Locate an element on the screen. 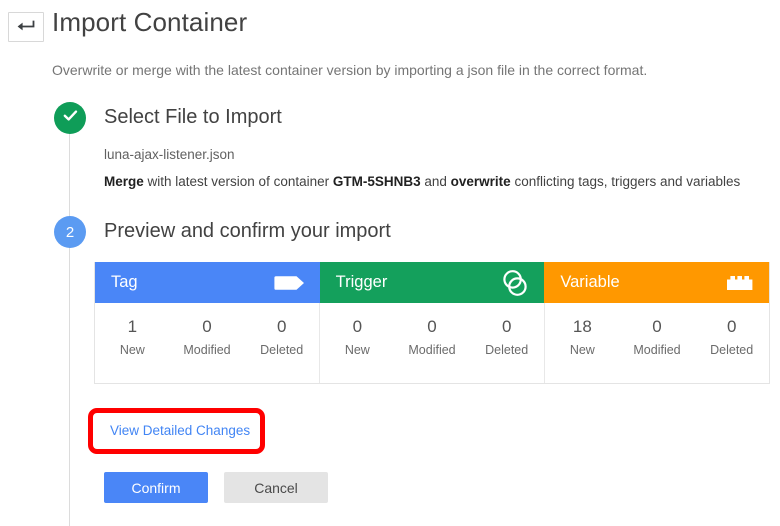 The image size is (780, 526). tag-new-value: 1 is located at coordinates (132, 326).